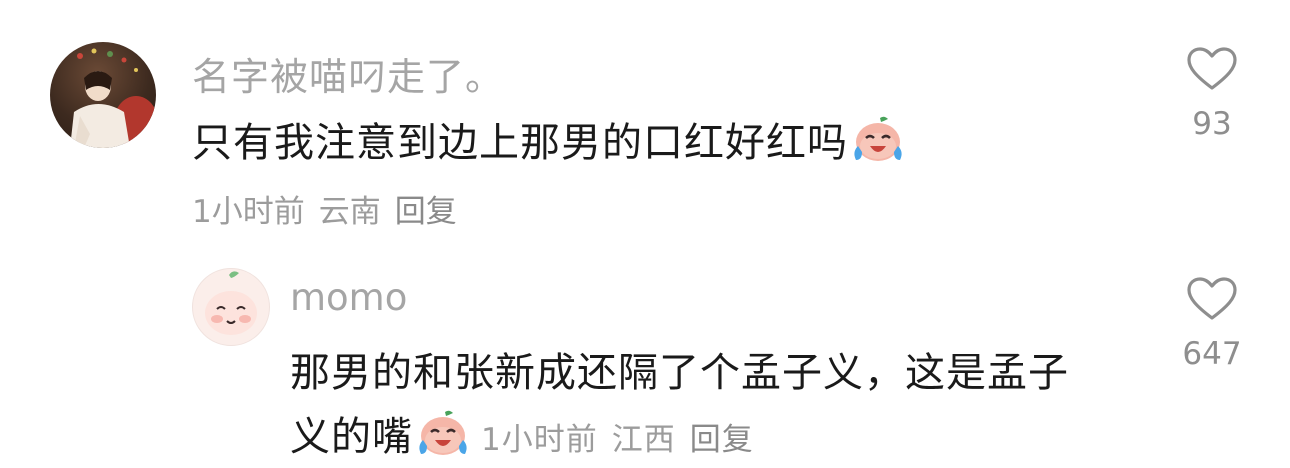  Describe the element at coordinates (1212, 94) in the screenshot. I see `like-button: 93` at that location.